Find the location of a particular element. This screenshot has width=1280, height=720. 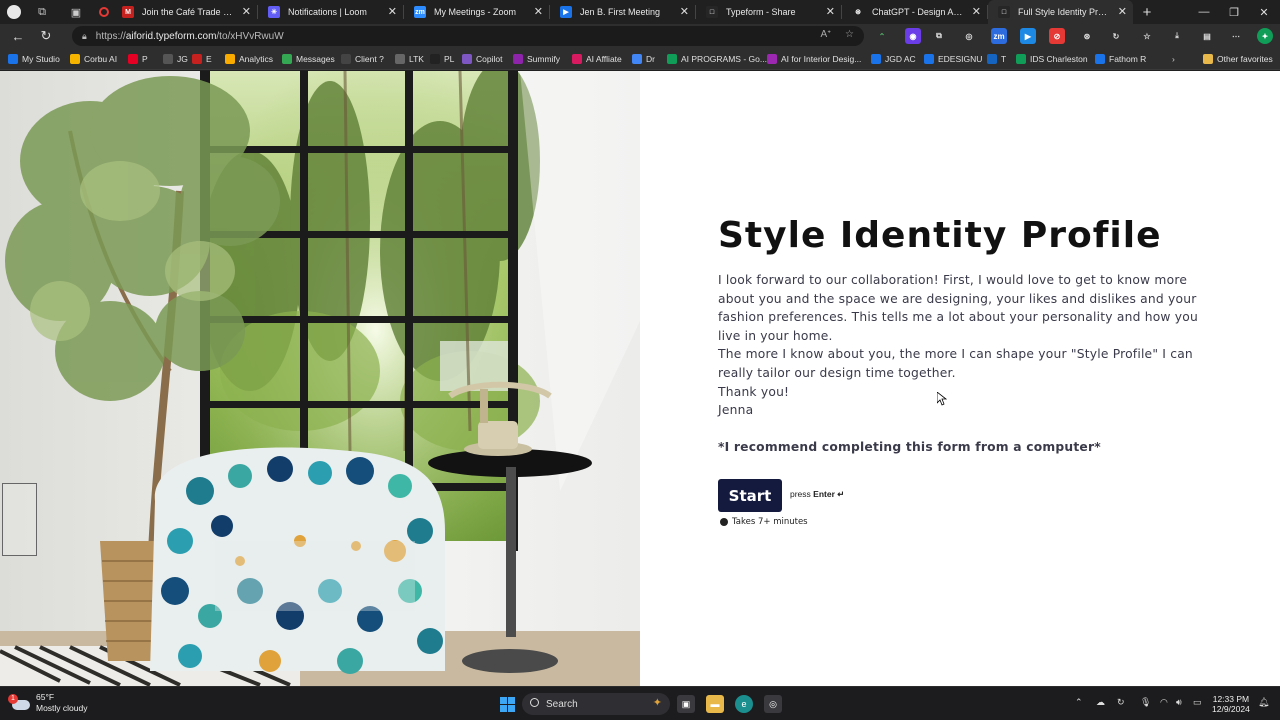

mouse-cursor-icon is located at coordinates (942, 399).